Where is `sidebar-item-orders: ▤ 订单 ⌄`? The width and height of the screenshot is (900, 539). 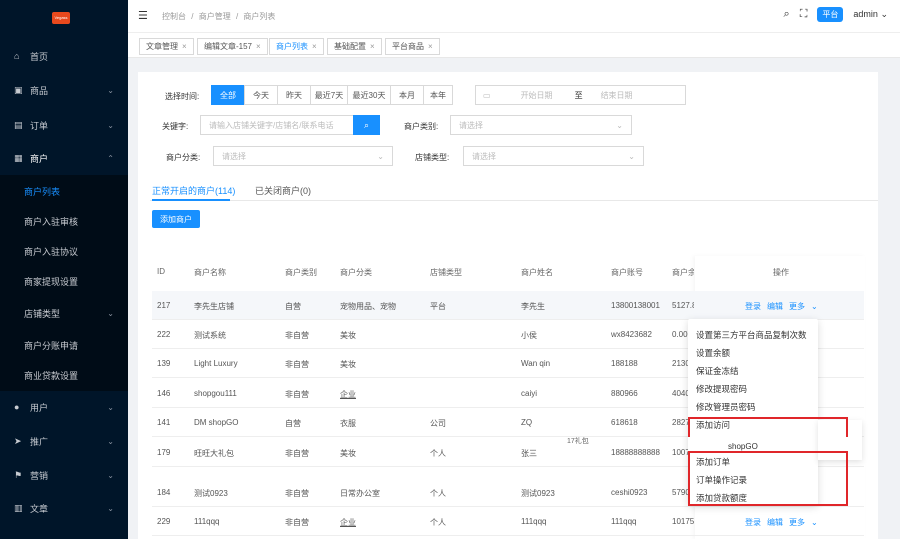
sidebar-item-orders: ▤ 订单 ⌄ is located at coordinates (64, 125).